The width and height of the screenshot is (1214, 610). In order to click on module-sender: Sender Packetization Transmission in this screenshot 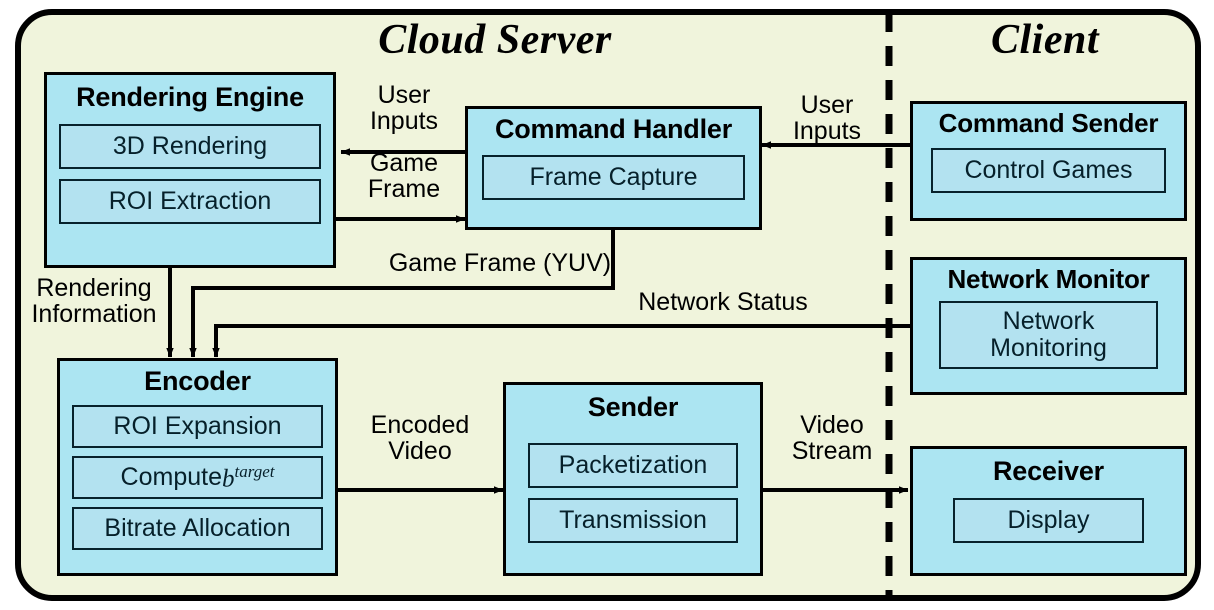, I will do `click(633, 479)`.